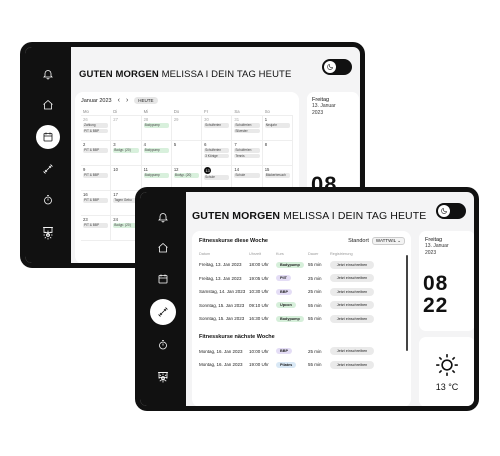  I want to click on calendar-day: 23 PIT & BBP, so click(96, 228).